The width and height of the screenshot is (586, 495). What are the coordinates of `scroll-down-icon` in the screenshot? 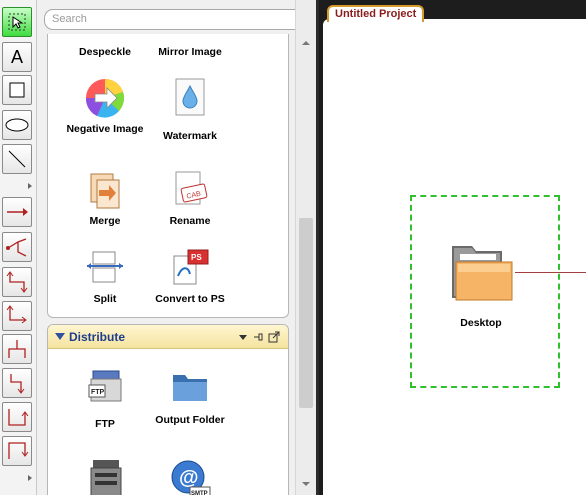 It's located at (306, 484).